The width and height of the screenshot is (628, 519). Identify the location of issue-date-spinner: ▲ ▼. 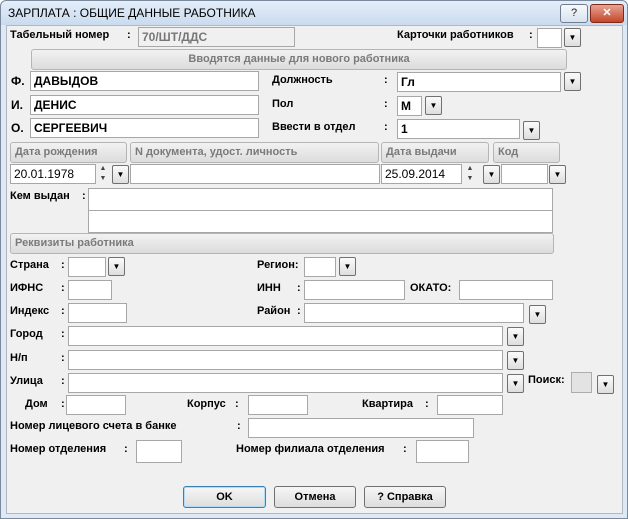
(470, 174).